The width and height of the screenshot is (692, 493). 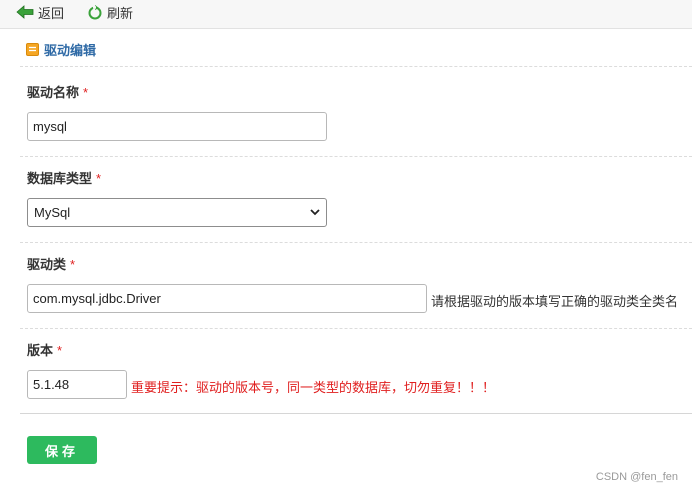 I want to click on driver-class-hint: 请根据驱动的版本填写正确的驱动类全类名, so click(x=555, y=301).